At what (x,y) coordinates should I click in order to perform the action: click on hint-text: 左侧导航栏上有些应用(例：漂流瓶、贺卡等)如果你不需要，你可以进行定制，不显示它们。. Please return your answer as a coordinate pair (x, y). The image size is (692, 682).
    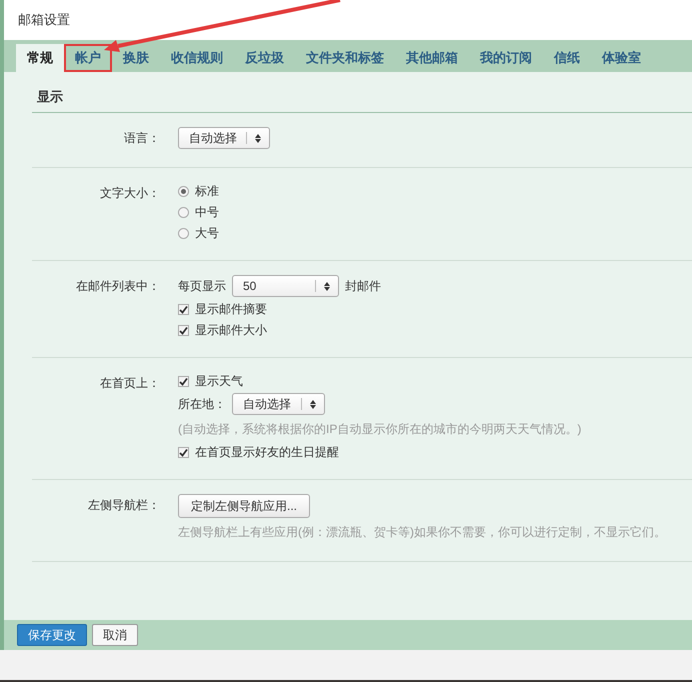
    Looking at the image, I should click on (422, 532).